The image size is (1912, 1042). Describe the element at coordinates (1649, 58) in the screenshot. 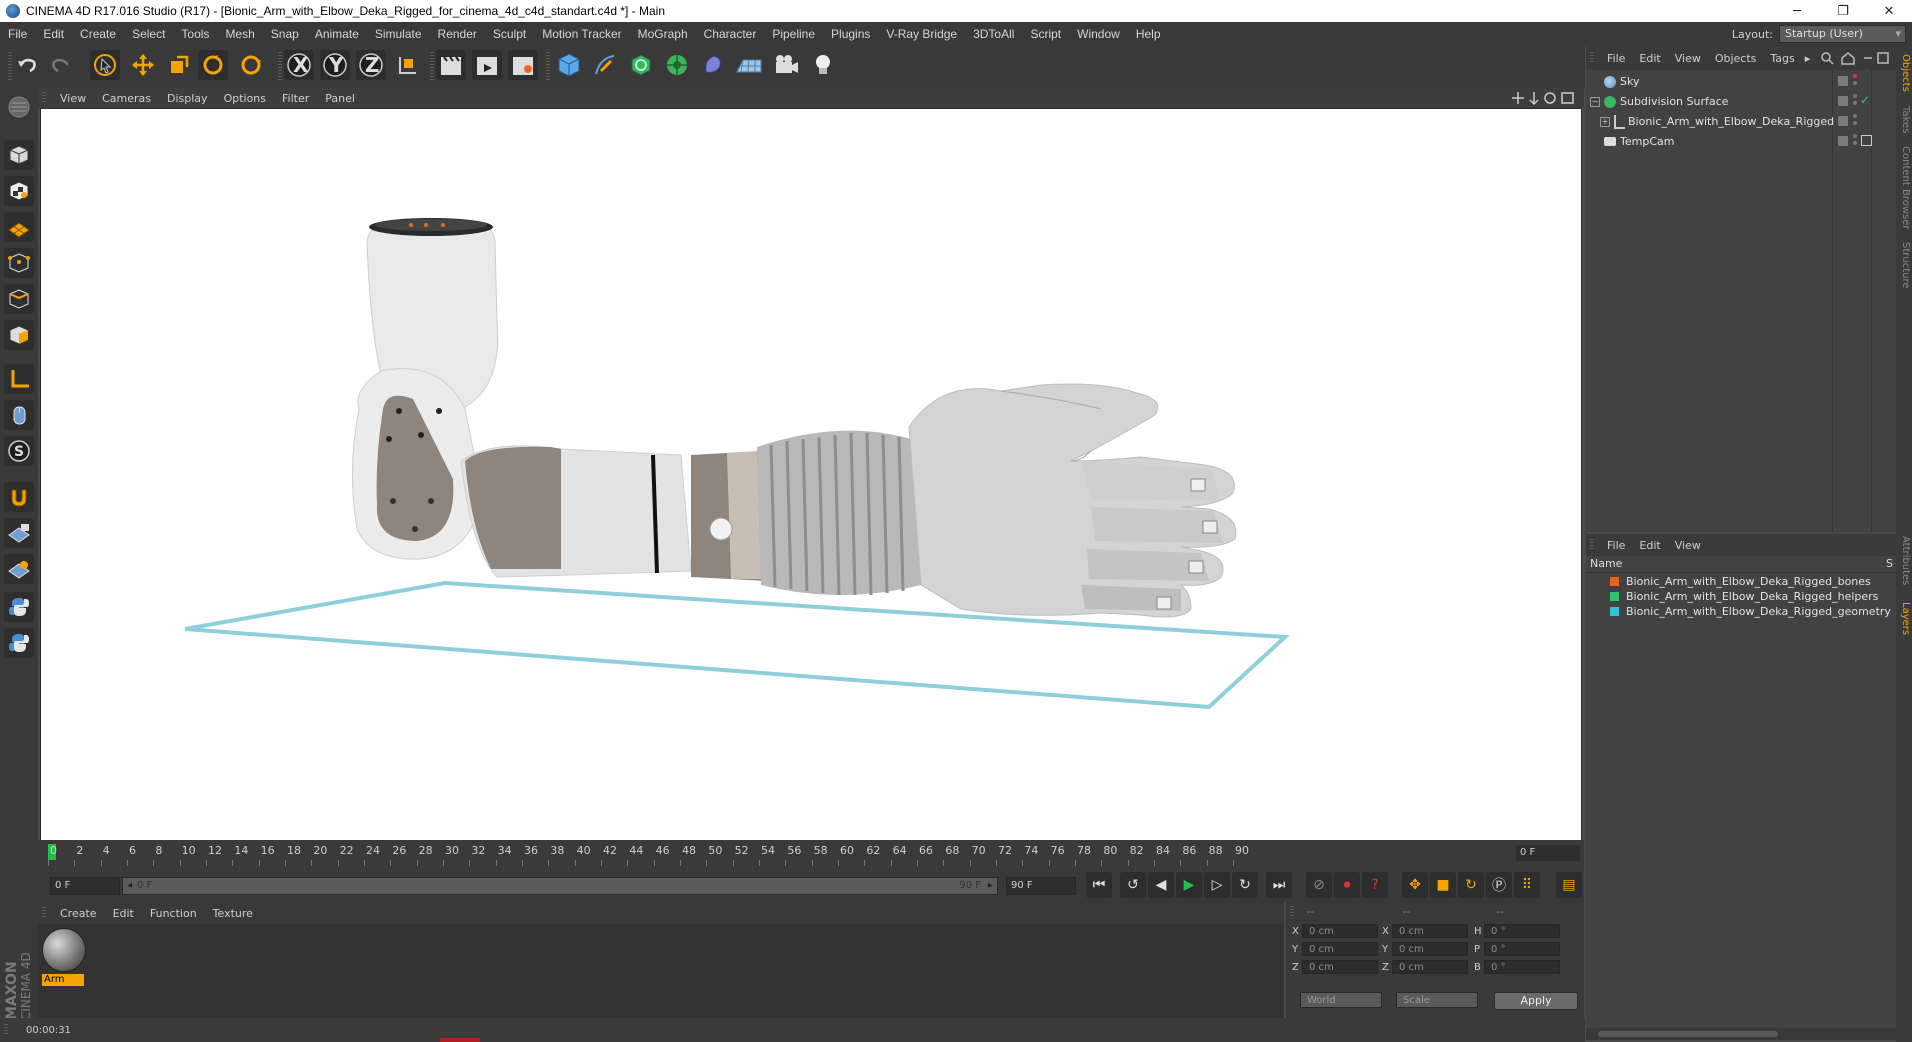

I see `om-menu-edit: Edit` at that location.